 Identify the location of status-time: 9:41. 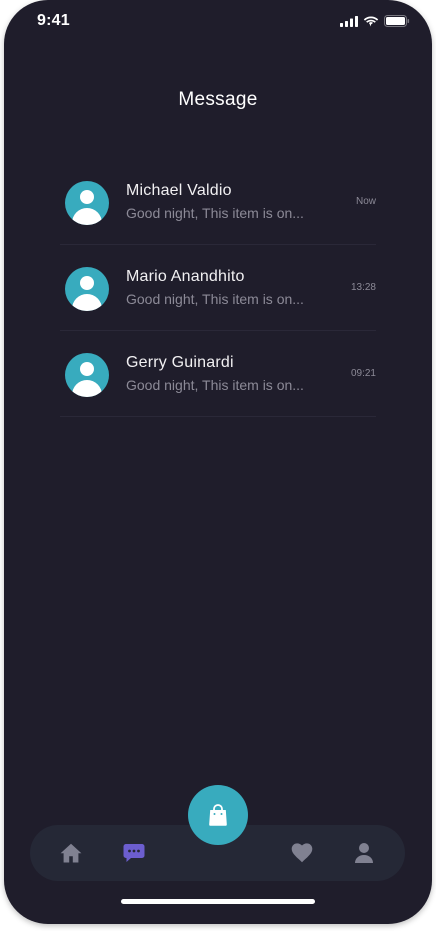
(53, 20).